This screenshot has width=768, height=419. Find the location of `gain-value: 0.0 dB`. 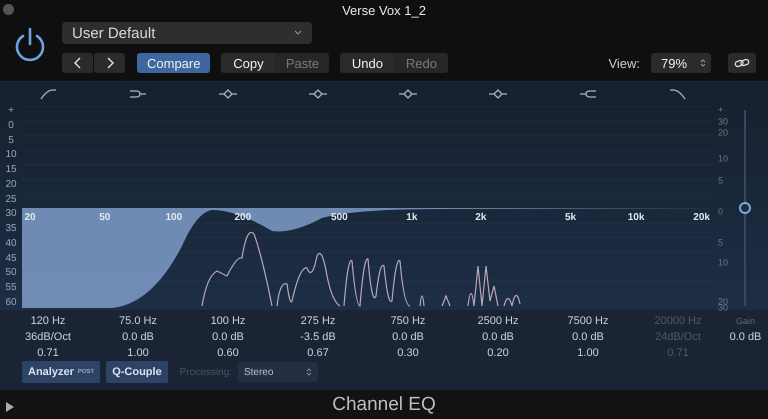

gain-value: 0.0 dB is located at coordinates (746, 337).